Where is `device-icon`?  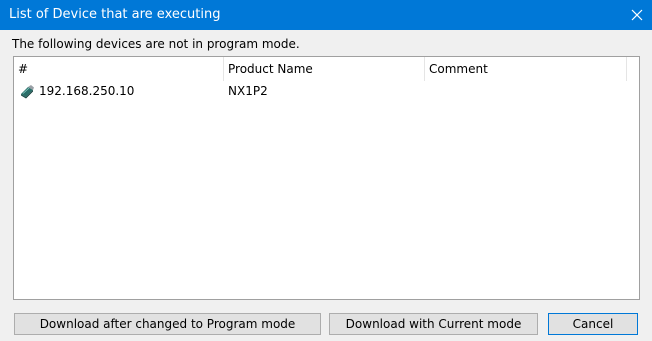
device-icon is located at coordinates (27, 92).